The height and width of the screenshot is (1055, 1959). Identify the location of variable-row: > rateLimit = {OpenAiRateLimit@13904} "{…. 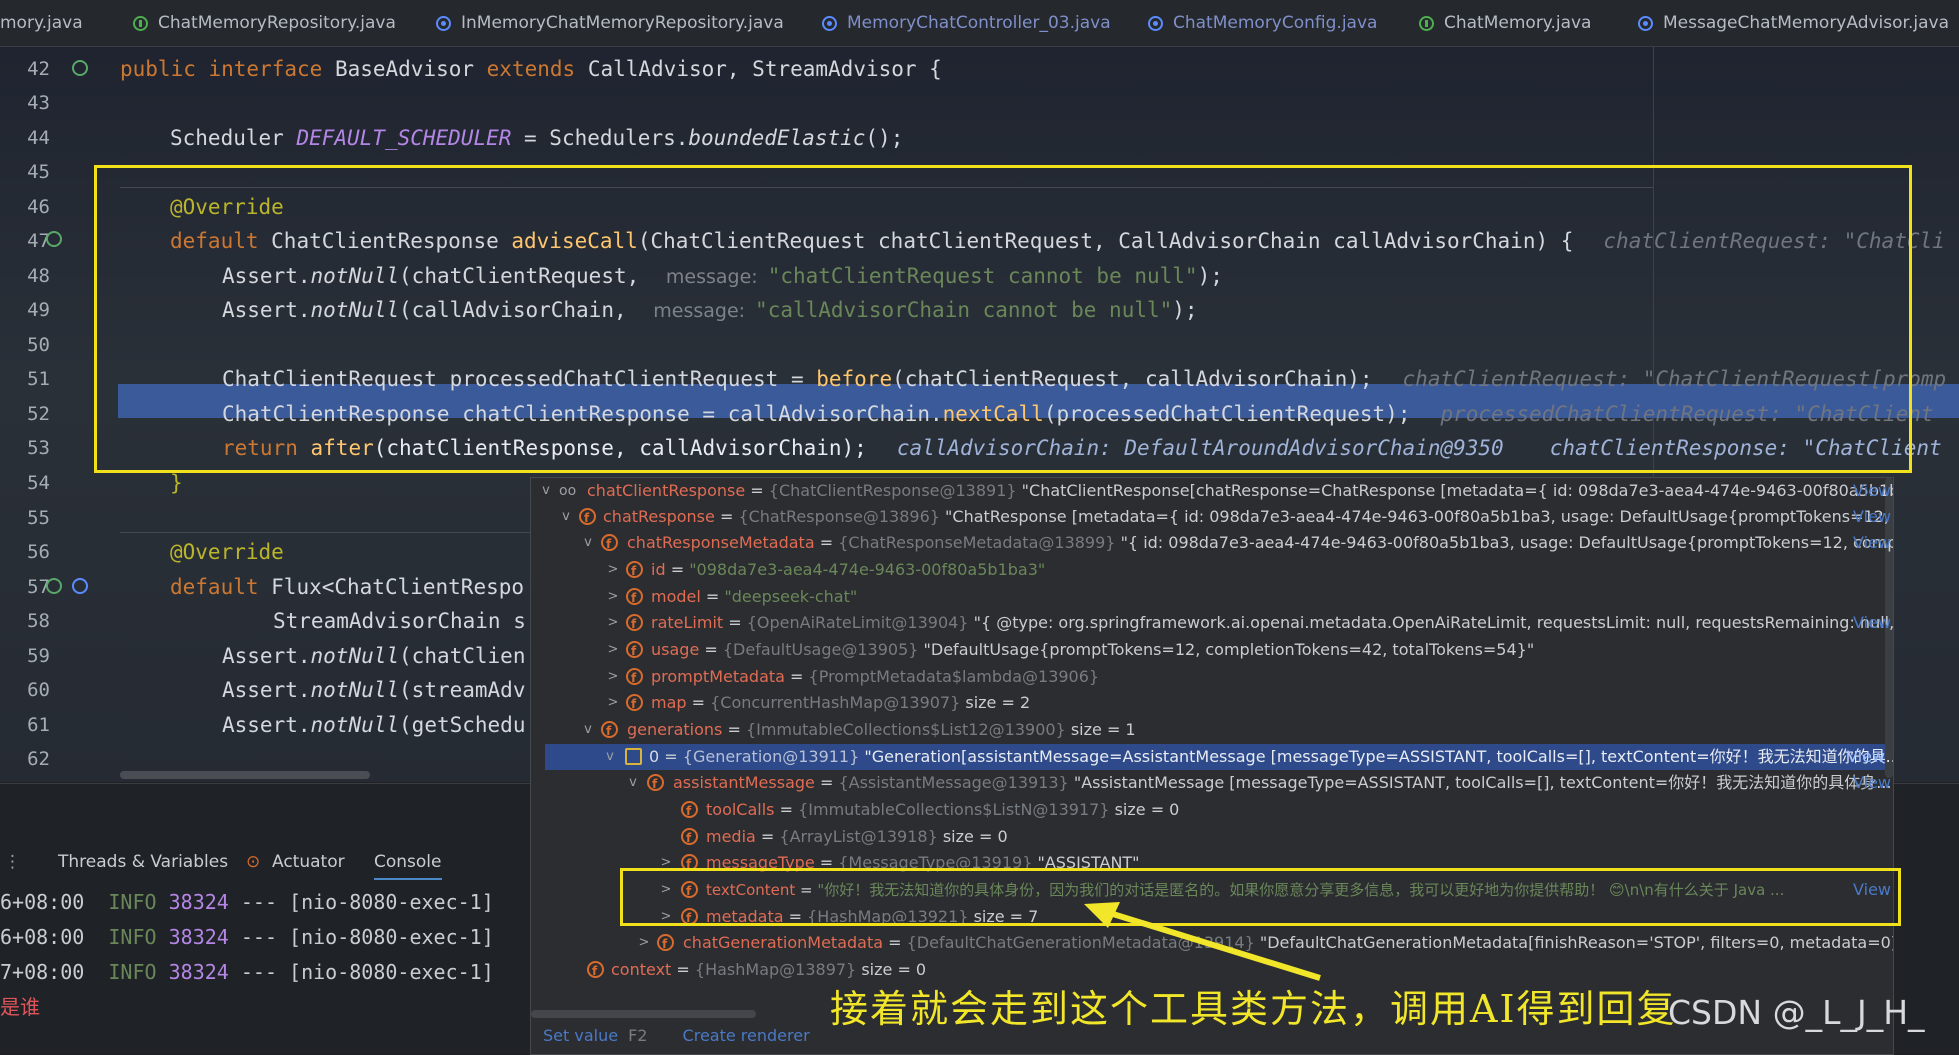
(1212, 623).